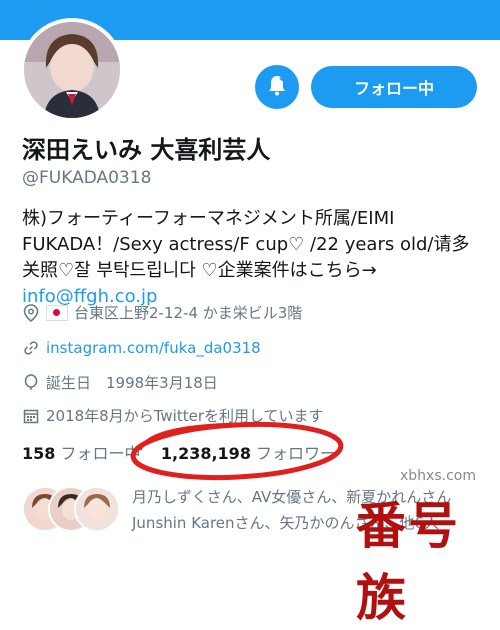  Describe the element at coordinates (72, 509) in the screenshot. I see `followed-by-avatars` at that location.